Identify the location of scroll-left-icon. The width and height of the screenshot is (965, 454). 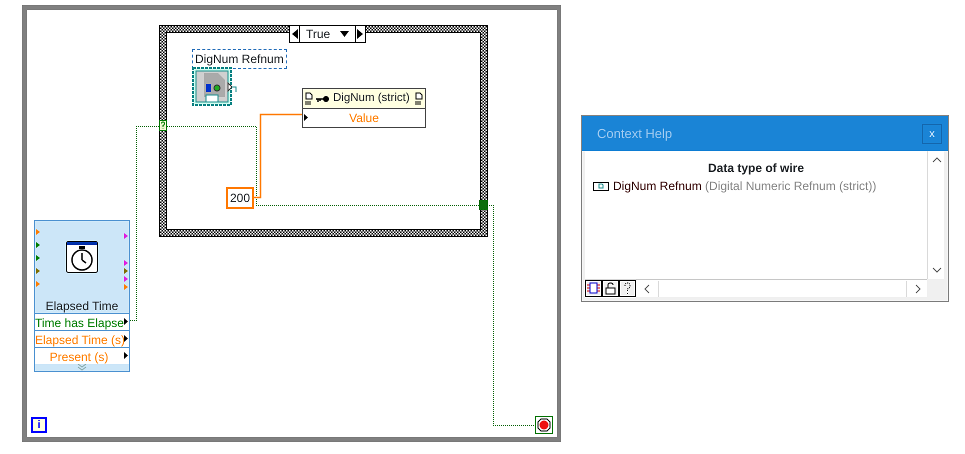
(647, 289).